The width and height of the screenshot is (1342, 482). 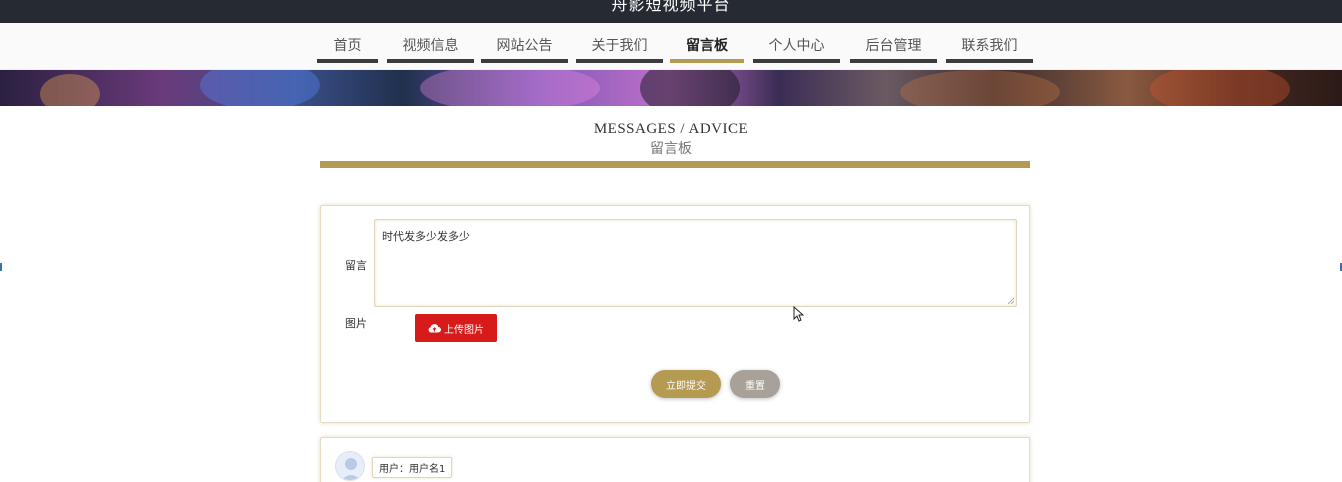 I want to click on nav-item-announcements: 网站公告, so click(x=524, y=43).